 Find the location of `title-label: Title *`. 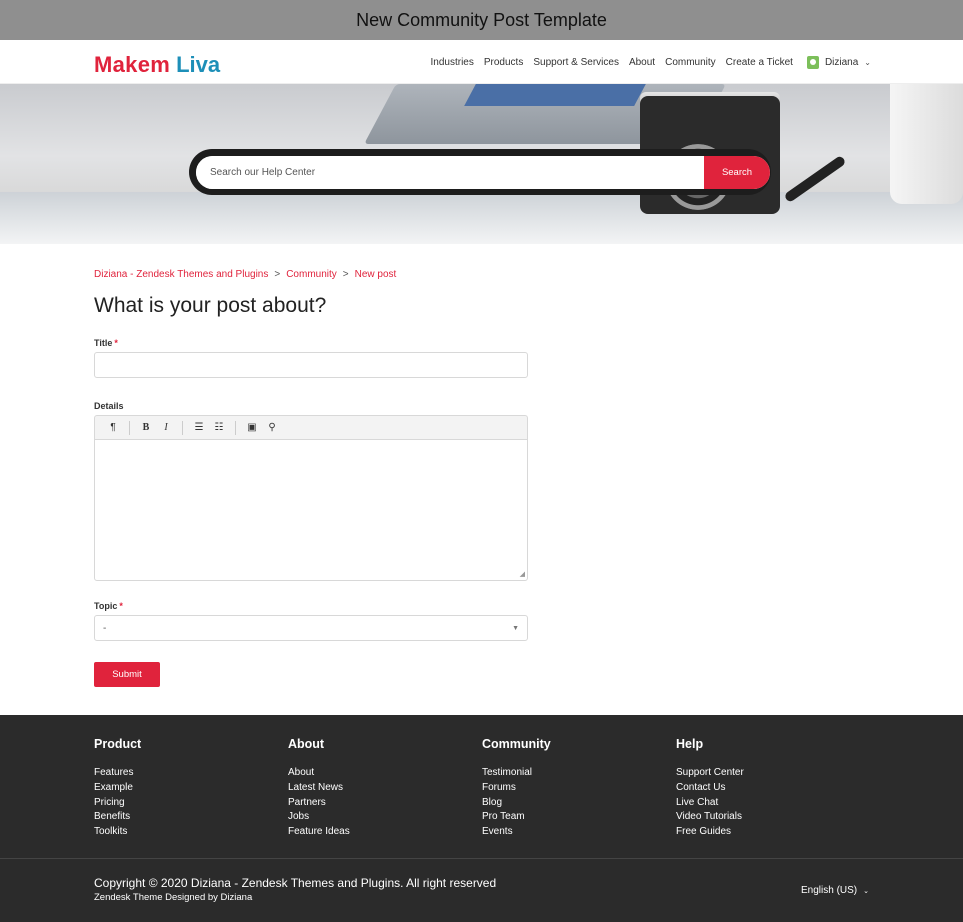

title-label: Title * is located at coordinates (106, 343).